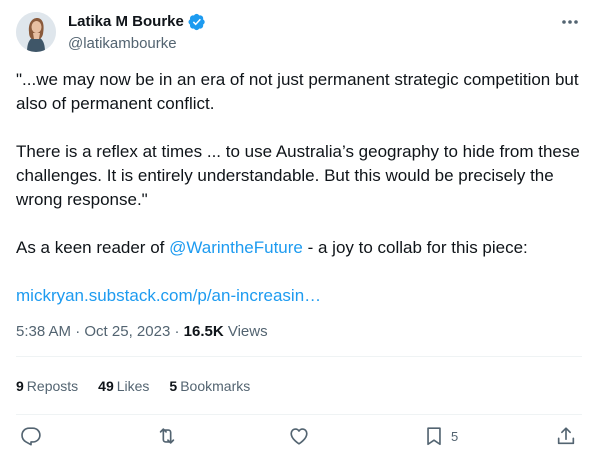 The height and width of the screenshot is (459, 598). I want to click on bookmark-count: 5, so click(455, 436).